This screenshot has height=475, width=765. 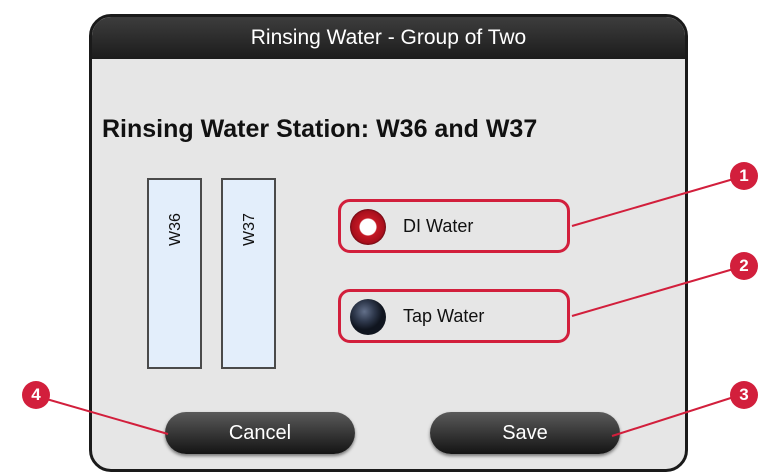 I want to click on vessel-label: W36, so click(x=175, y=229).